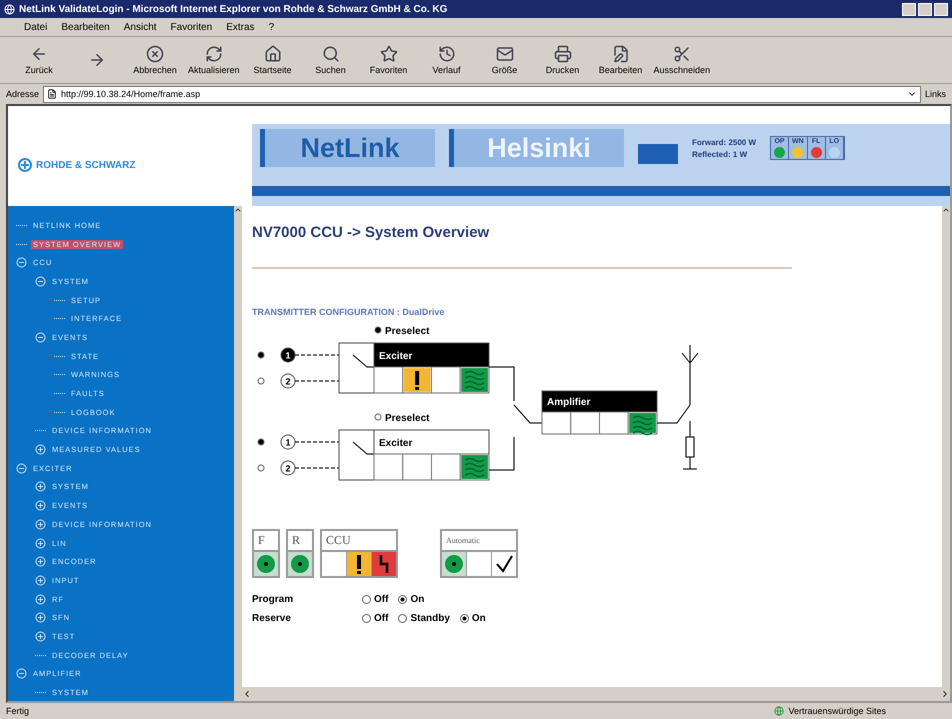  What do you see at coordinates (941, 9) in the screenshot?
I see `close-button` at bounding box center [941, 9].